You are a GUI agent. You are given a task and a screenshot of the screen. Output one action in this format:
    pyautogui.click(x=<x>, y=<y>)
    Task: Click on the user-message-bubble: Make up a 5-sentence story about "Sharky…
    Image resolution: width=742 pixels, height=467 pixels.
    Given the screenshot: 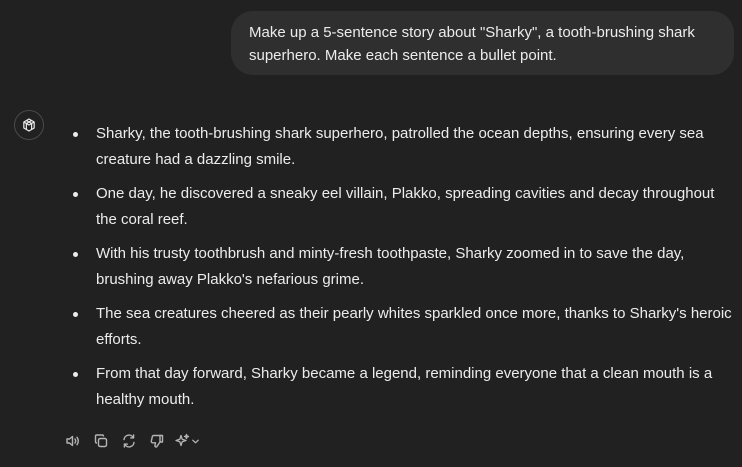 What is the action you would take?
    pyautogui.click(x=482, y=43)
    